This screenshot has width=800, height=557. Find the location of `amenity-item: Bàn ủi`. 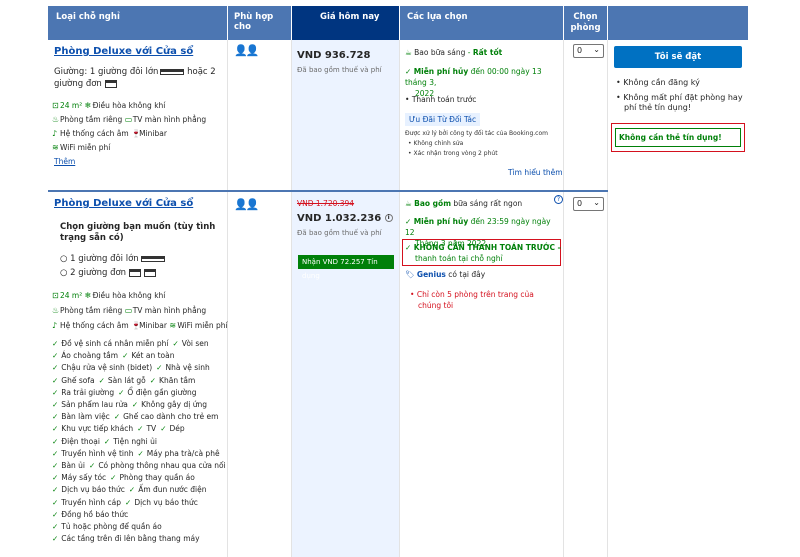

amenity-item: Bàn ủi is located at coordinates (73, 465).